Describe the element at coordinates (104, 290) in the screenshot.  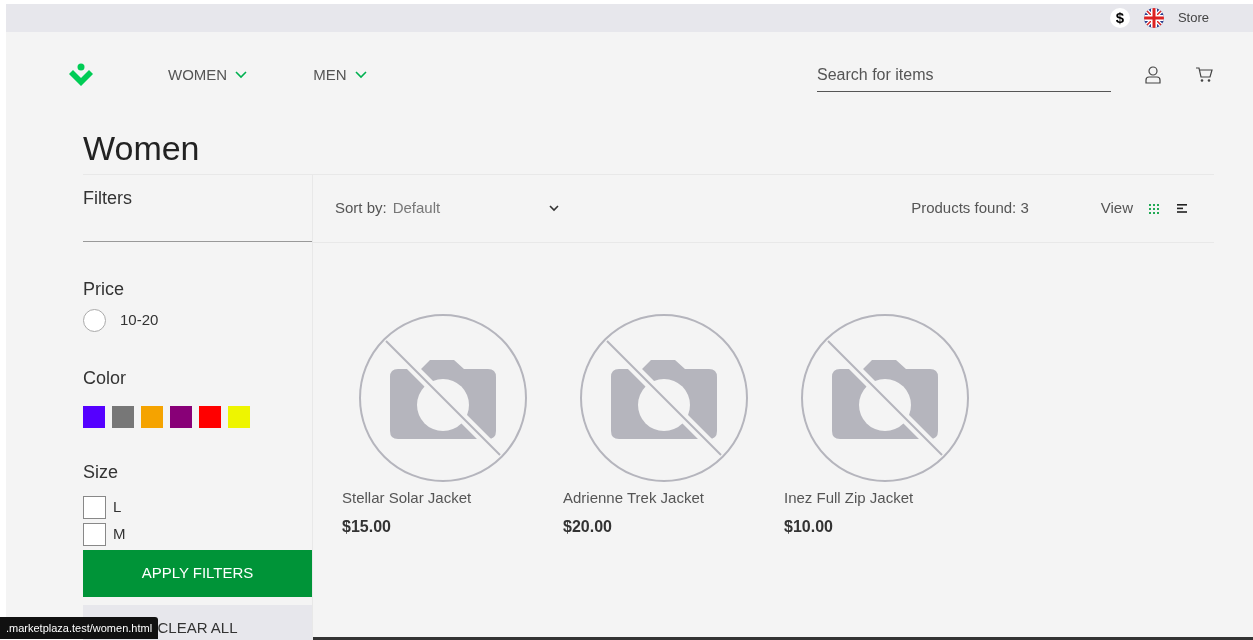
I see `filter-heading: Price` at that location.